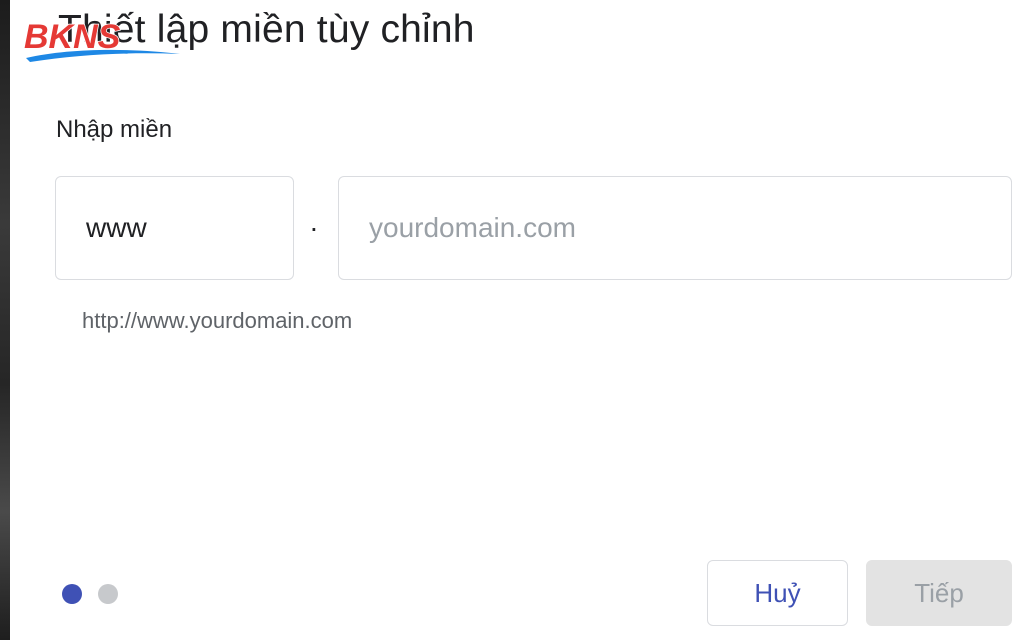 The image size is (1024, 640). Describe the element at coordinates (108, 594) in the screenshot. I see `step-dot-inactive` at that location.